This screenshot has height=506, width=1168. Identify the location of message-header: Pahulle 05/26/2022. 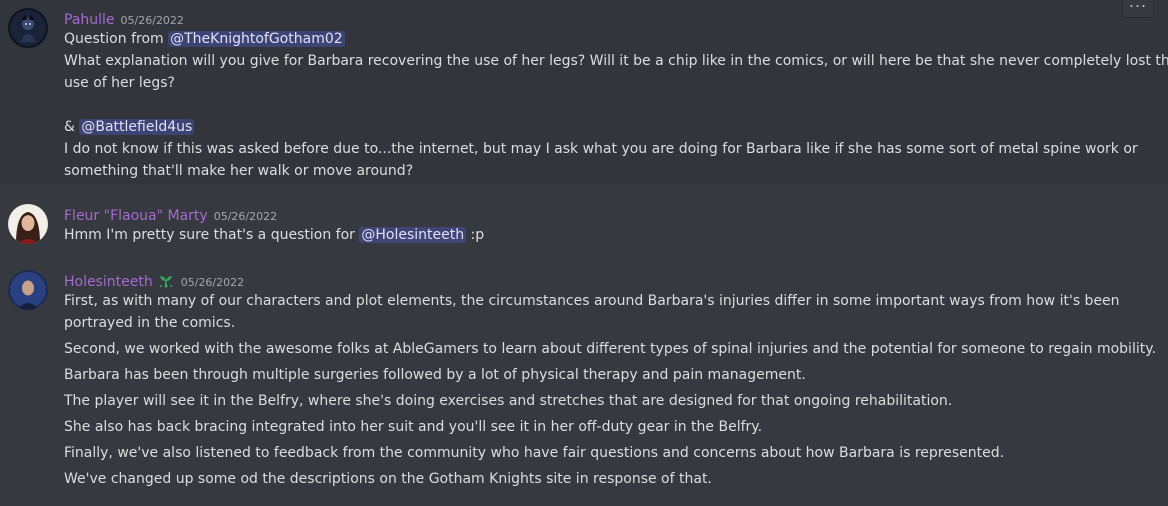
(124, 18).